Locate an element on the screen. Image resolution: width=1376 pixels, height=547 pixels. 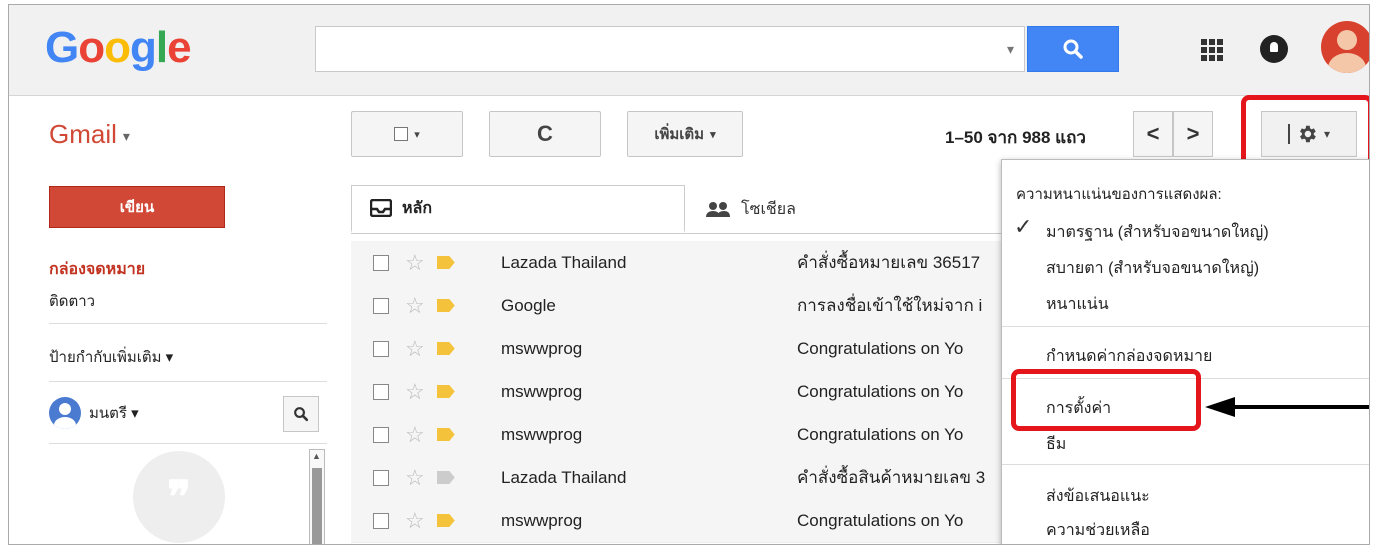
user-avatar is located at coordinates (65, 413).